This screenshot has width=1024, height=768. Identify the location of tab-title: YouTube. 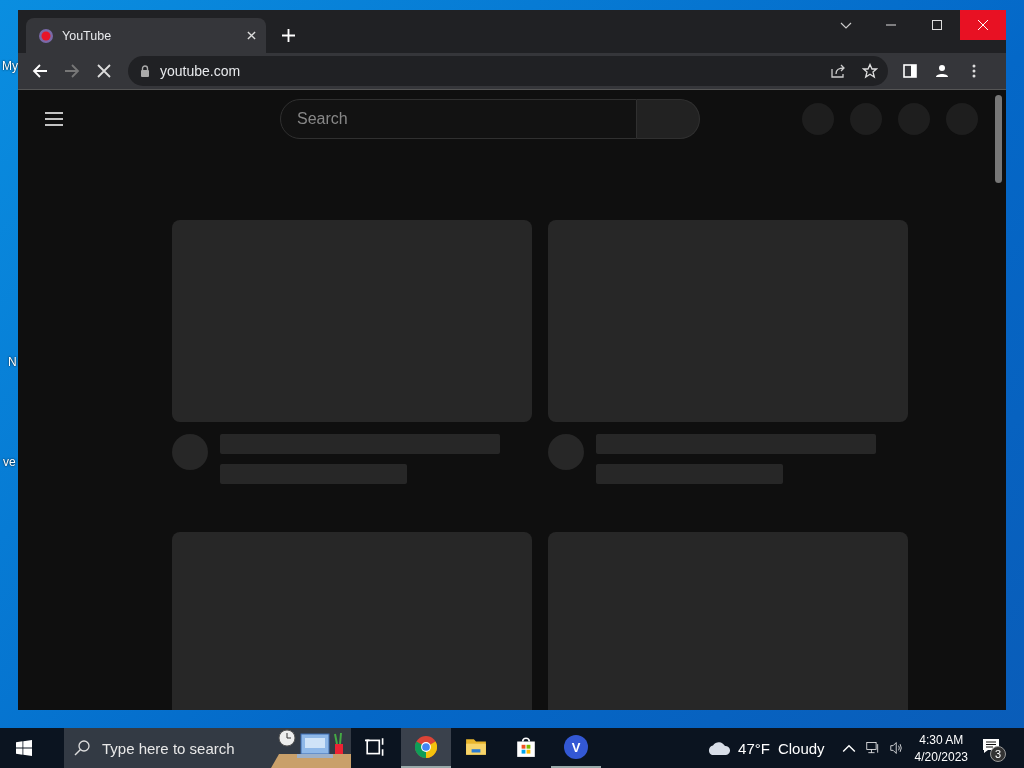
(87, 35).